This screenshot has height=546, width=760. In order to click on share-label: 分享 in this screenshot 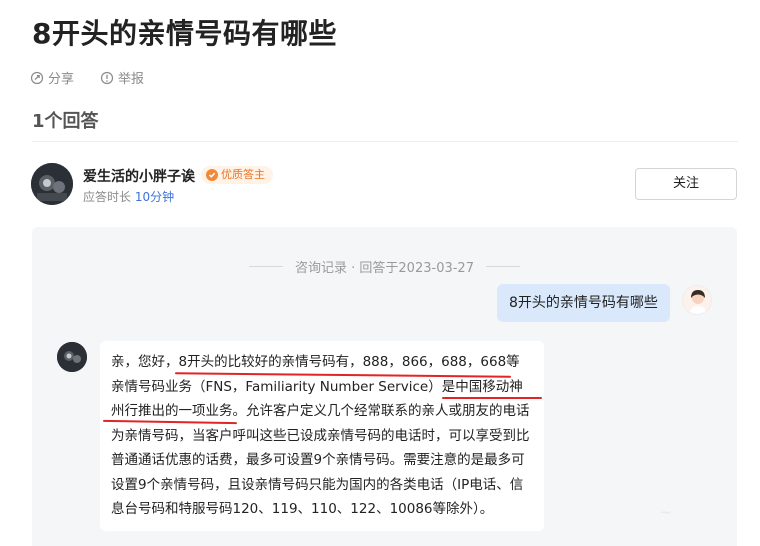, I will do `click(61, 79)`.